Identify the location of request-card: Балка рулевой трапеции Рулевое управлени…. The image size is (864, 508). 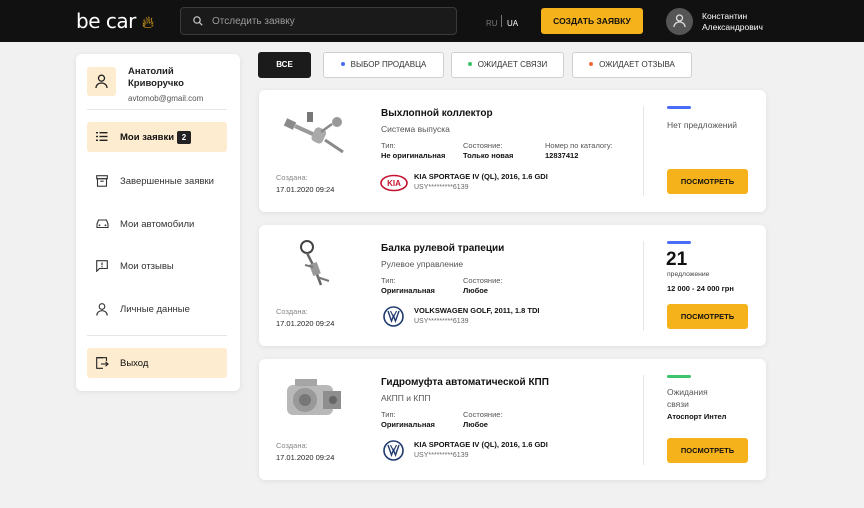
(512, 285).